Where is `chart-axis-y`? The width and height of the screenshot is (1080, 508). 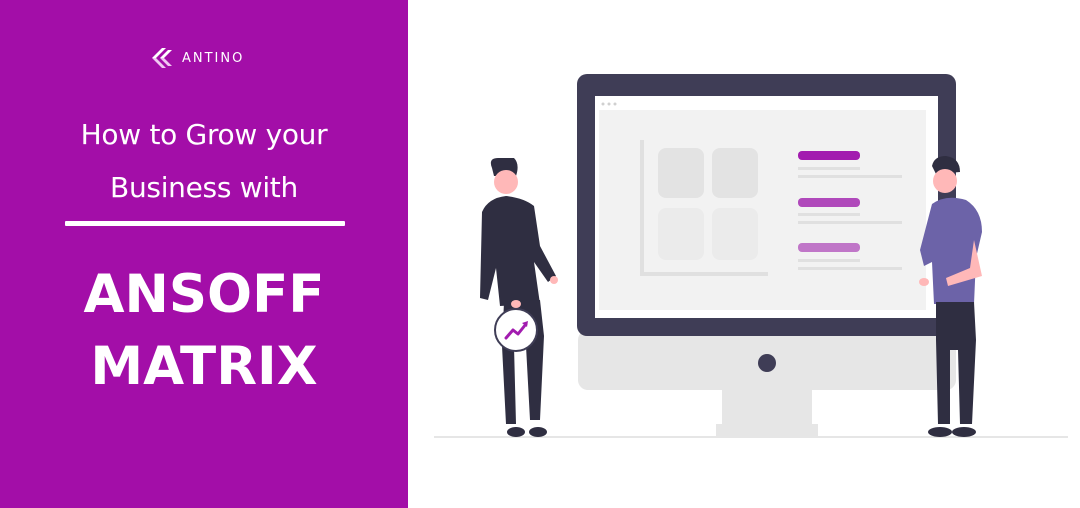 chart-axis-y is located at coordinates (642, 208).